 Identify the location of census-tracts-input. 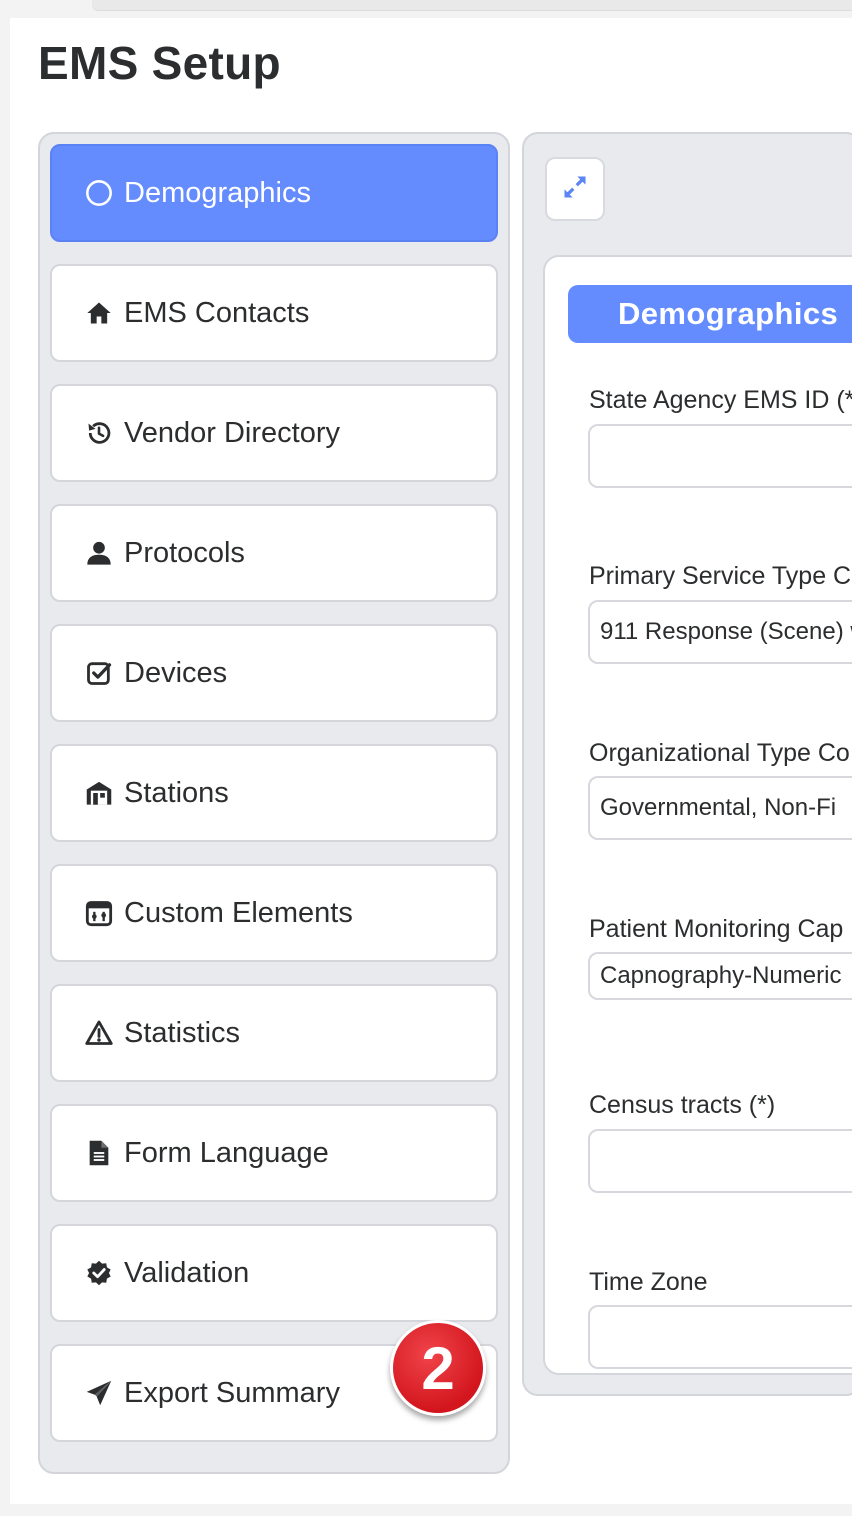
(720, 1161).